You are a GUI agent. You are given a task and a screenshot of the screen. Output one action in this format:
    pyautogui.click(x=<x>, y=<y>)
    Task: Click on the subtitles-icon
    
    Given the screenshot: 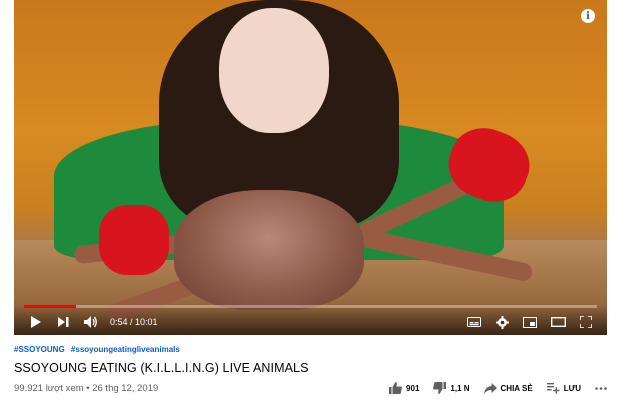 What is the action you would take?
    pyautogui.click(x=474, y=322)
    